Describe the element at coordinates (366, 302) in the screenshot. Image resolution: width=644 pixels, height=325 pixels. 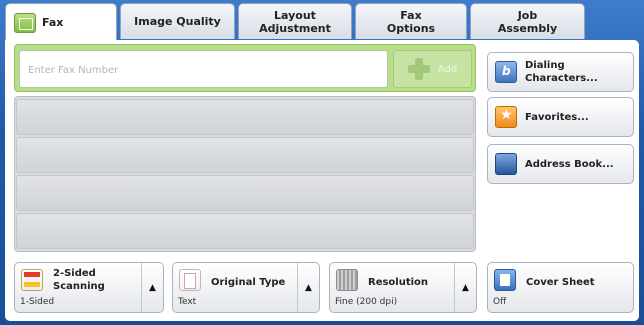
I see `resolution-value: Fine (200 dpi)` at that location.